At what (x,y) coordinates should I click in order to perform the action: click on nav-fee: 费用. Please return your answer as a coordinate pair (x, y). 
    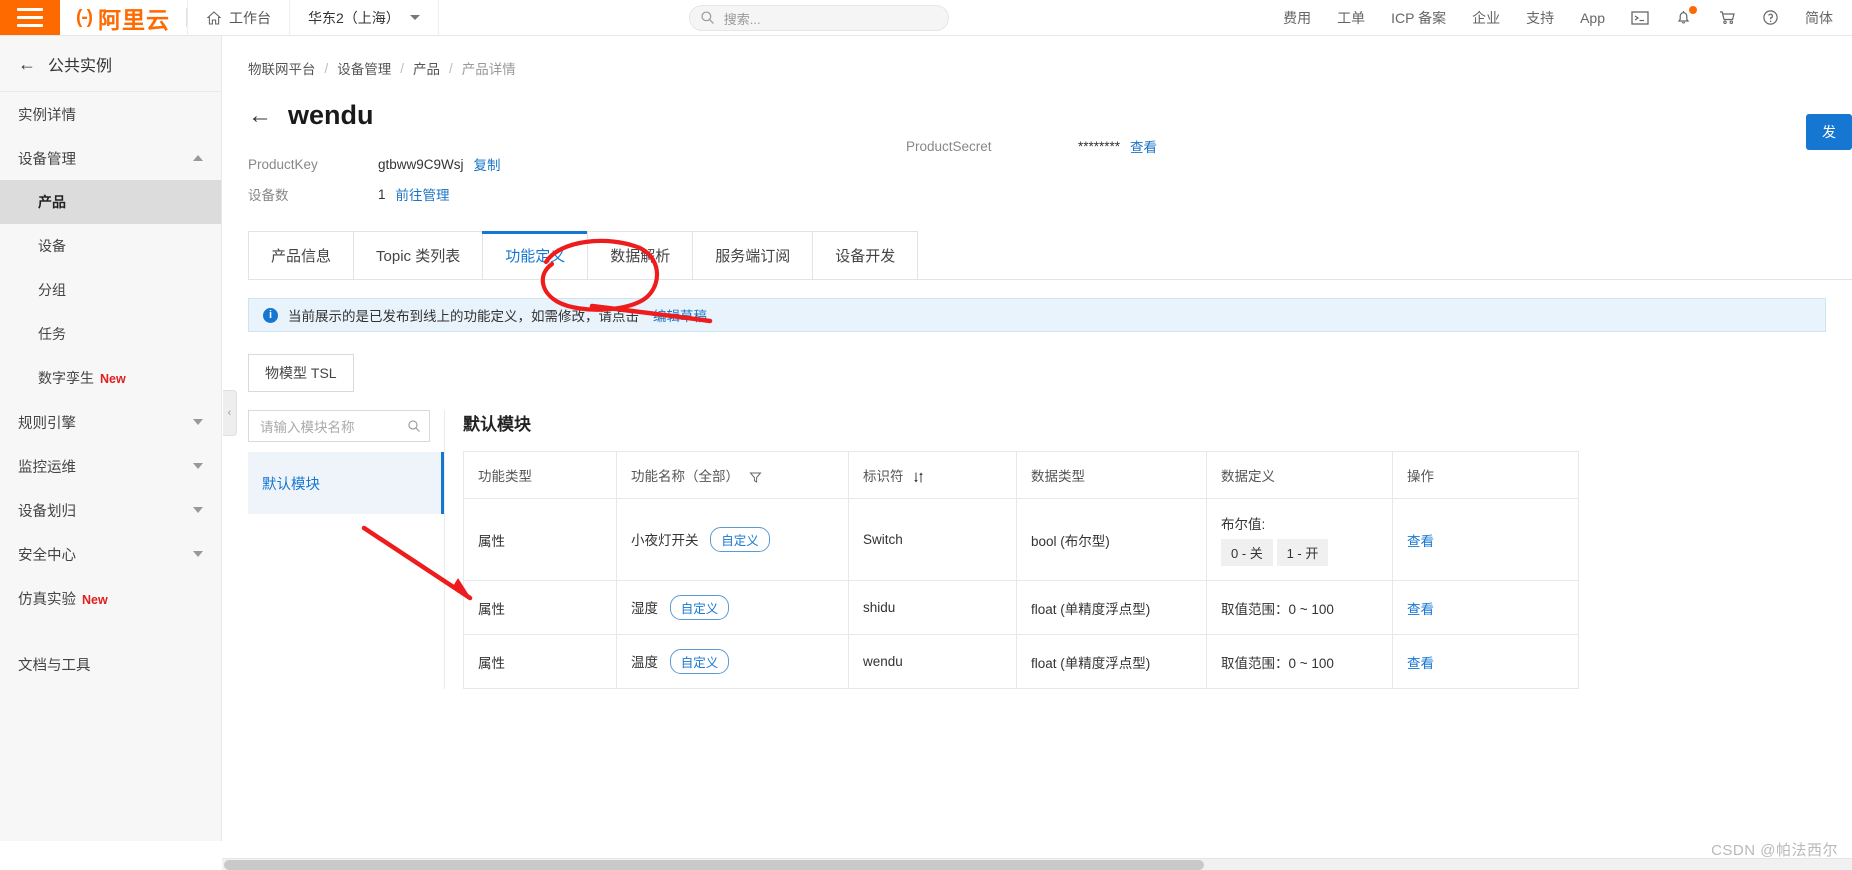
    Looking at the image, I should click on (1297, 18).